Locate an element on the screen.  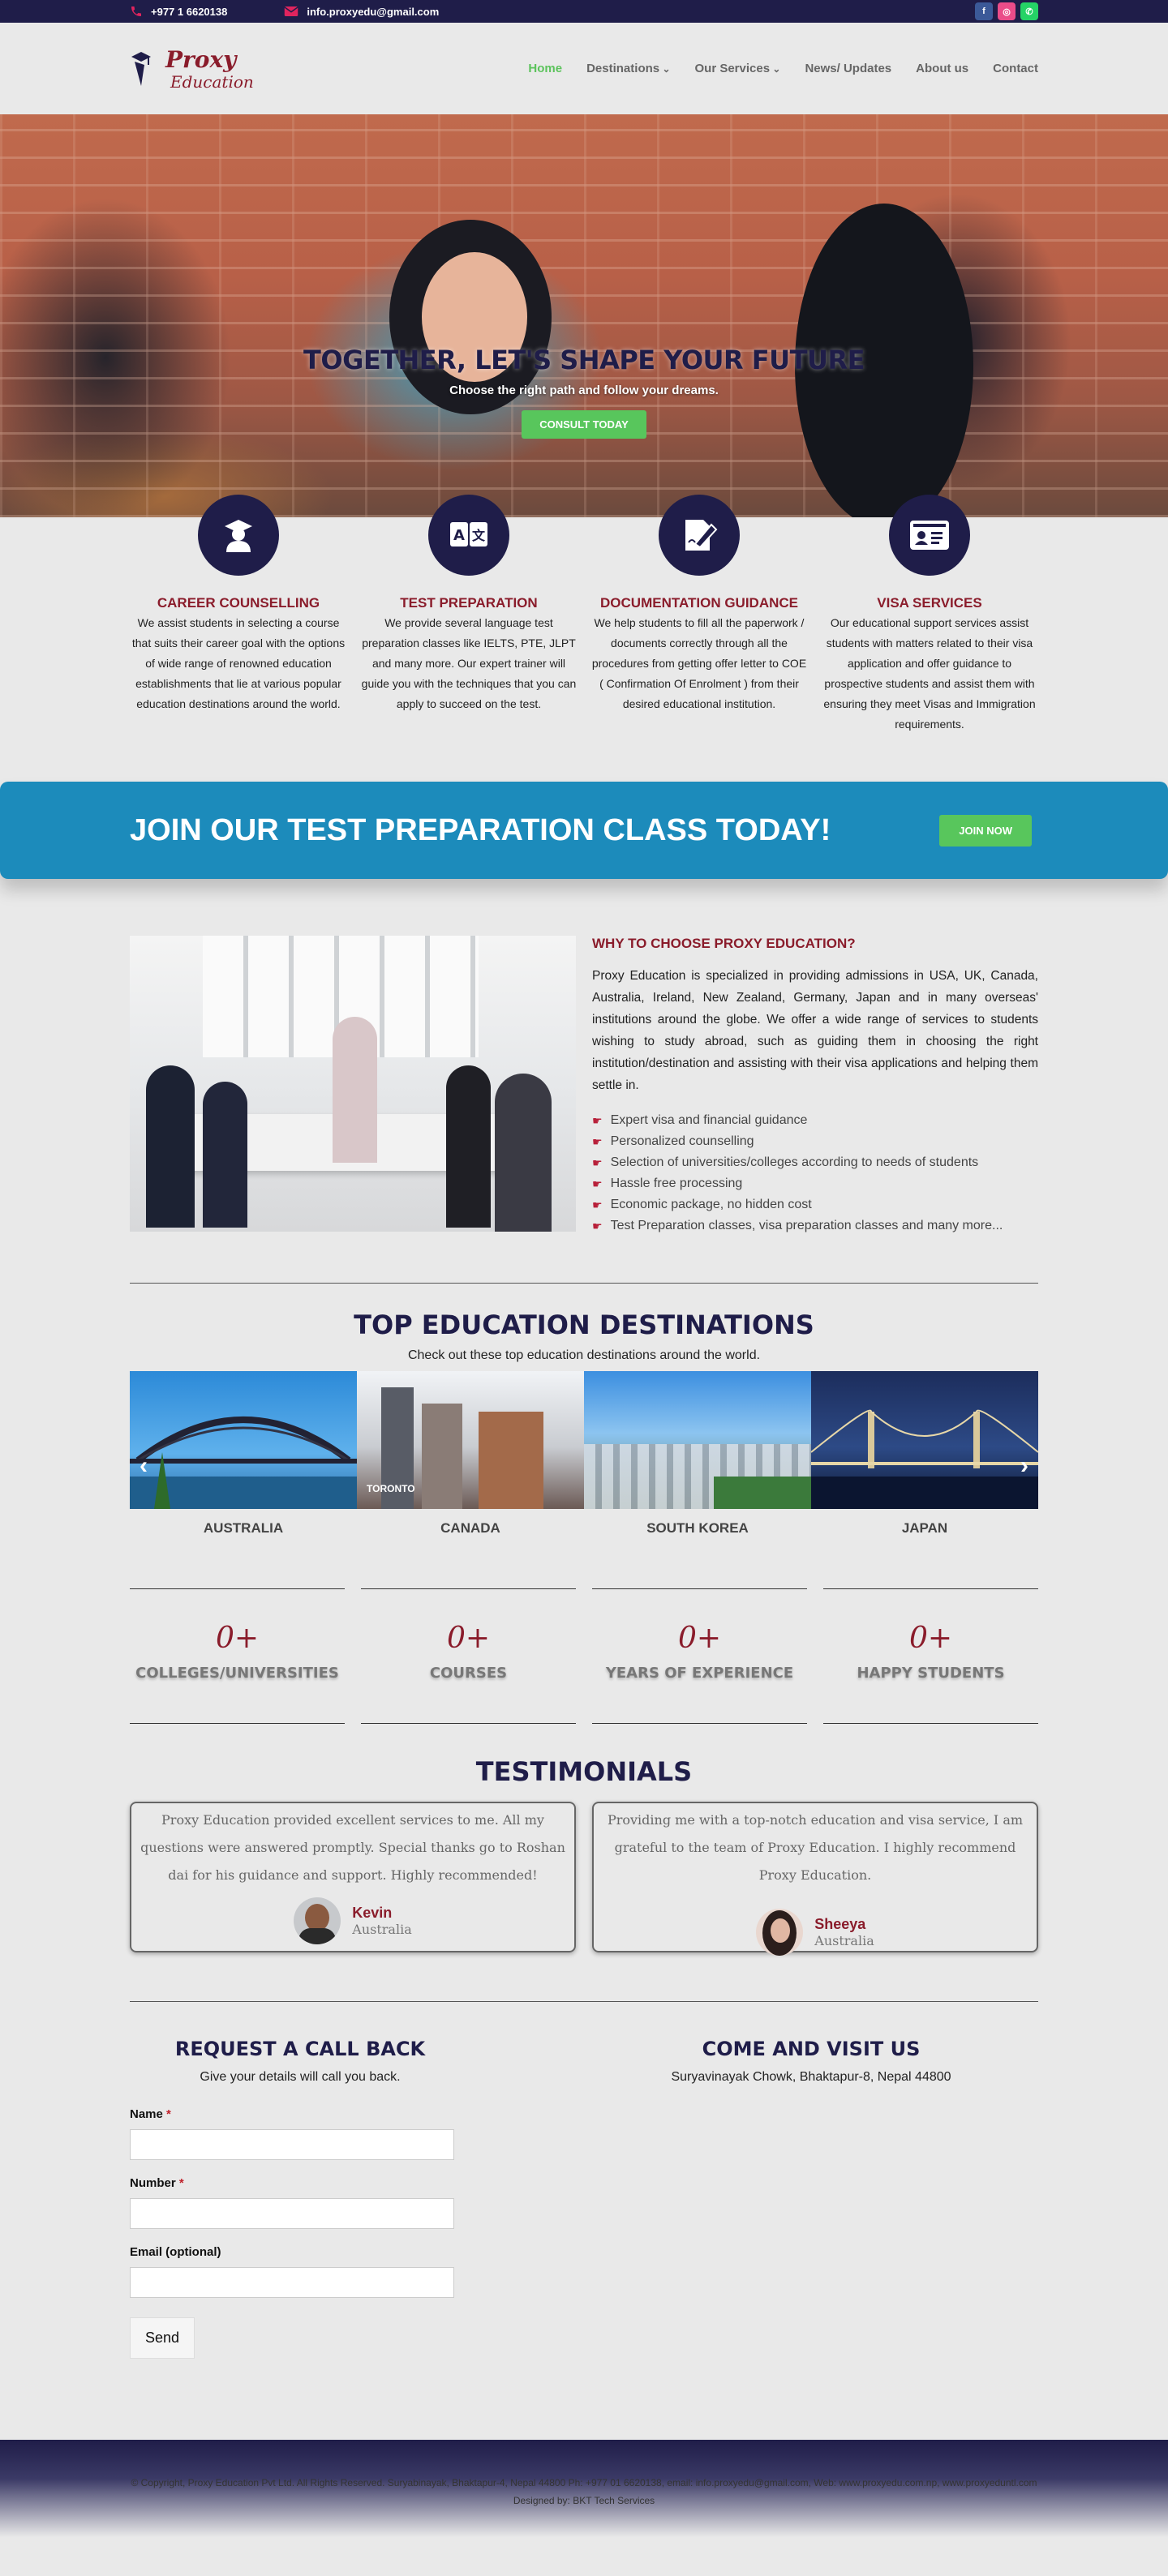
park is located at coordinates (762, 1493).